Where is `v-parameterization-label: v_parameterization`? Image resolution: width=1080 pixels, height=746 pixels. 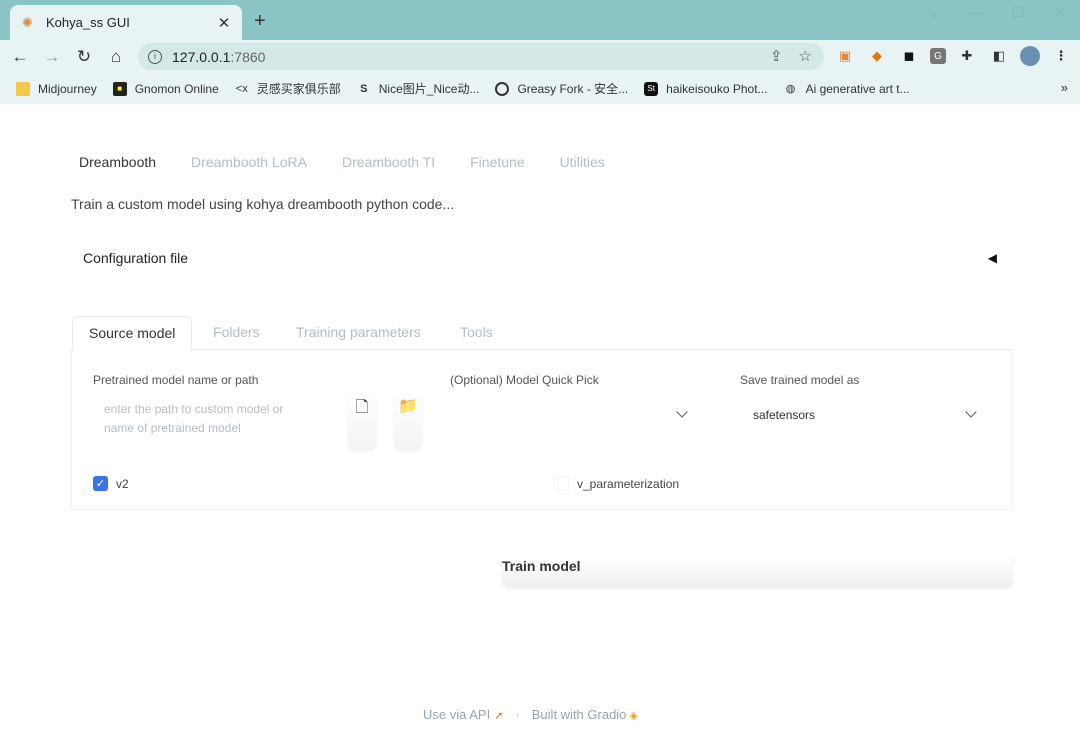 v-parameterization-label: v_parameterization is located at coordinates (628, 483).